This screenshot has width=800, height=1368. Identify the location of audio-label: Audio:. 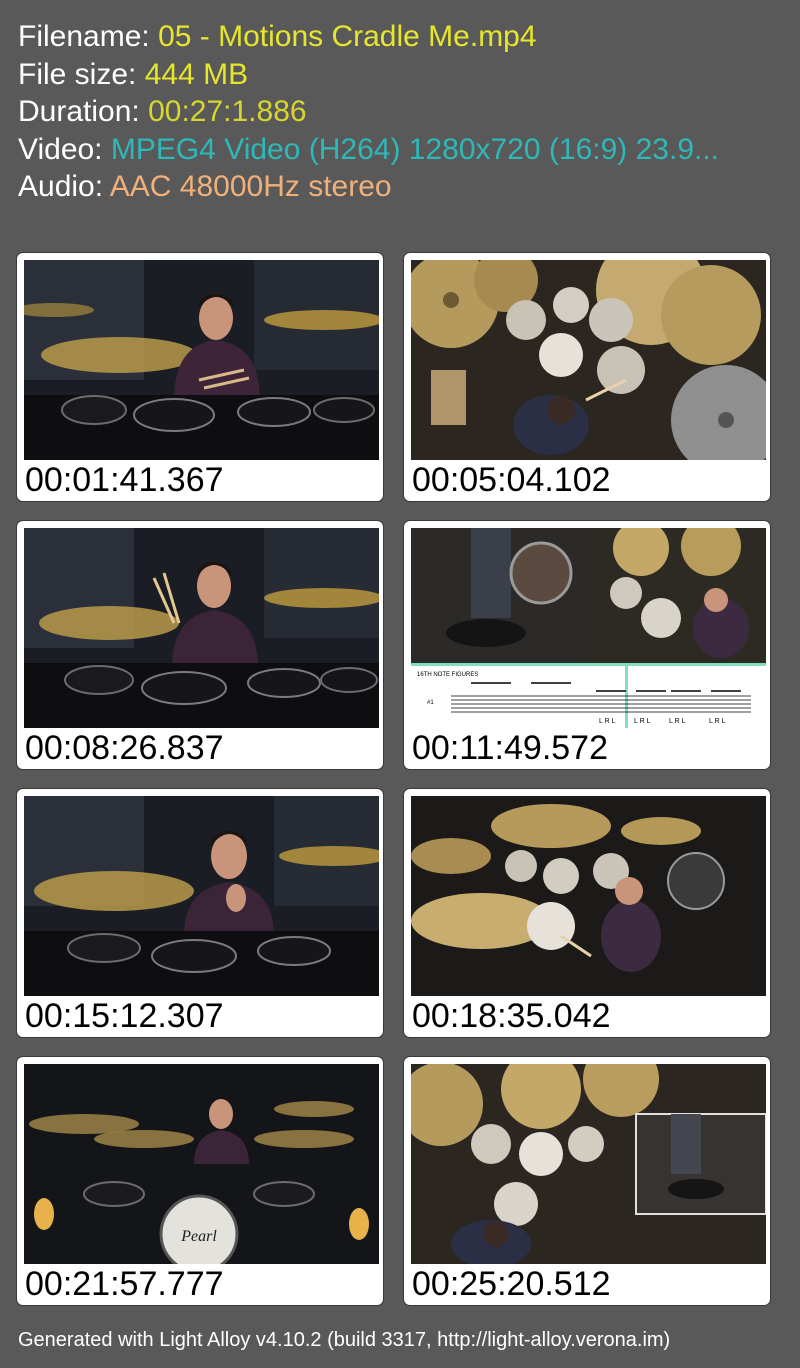
(64, 186).